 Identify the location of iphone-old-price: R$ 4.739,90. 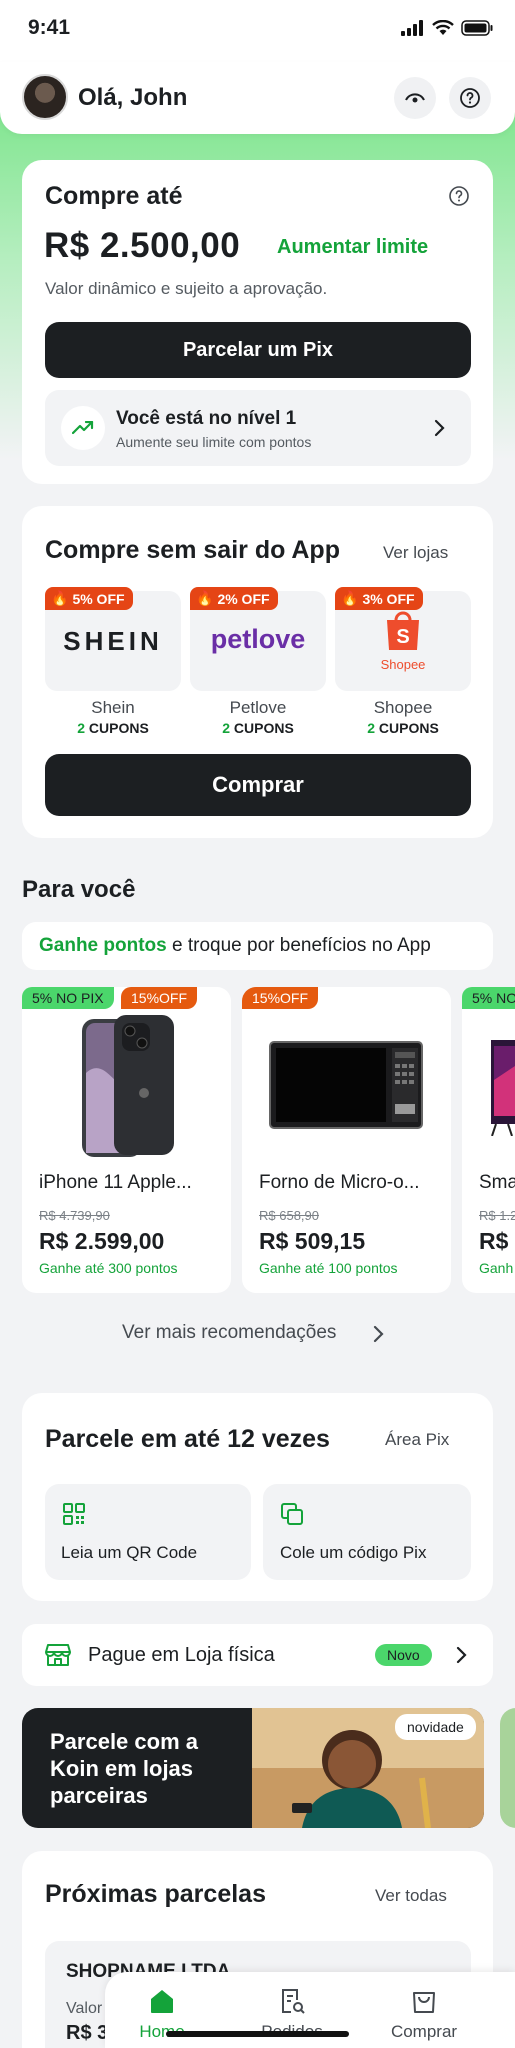
(74, 1215).